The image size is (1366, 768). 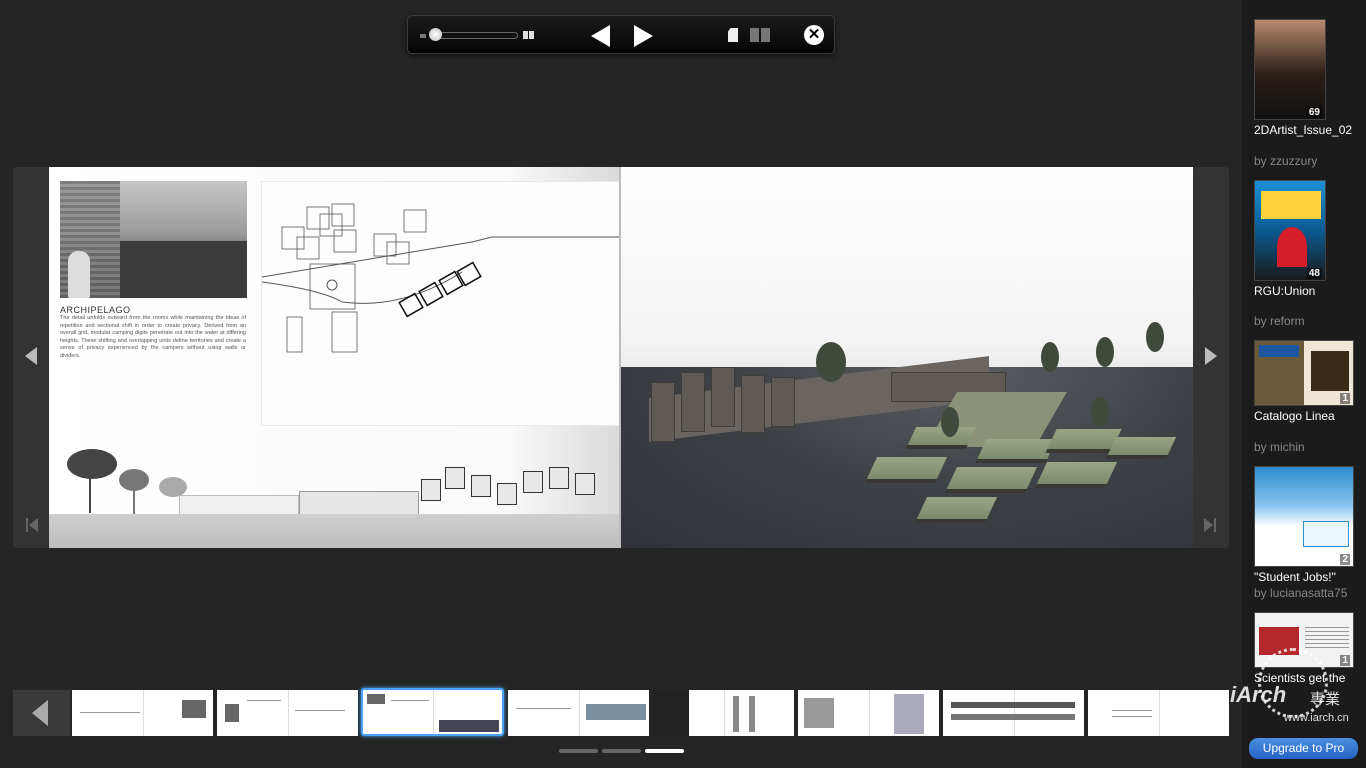 I want to click on sidebar-item: 1 Scientists get the, so click(x=1309, y=648).